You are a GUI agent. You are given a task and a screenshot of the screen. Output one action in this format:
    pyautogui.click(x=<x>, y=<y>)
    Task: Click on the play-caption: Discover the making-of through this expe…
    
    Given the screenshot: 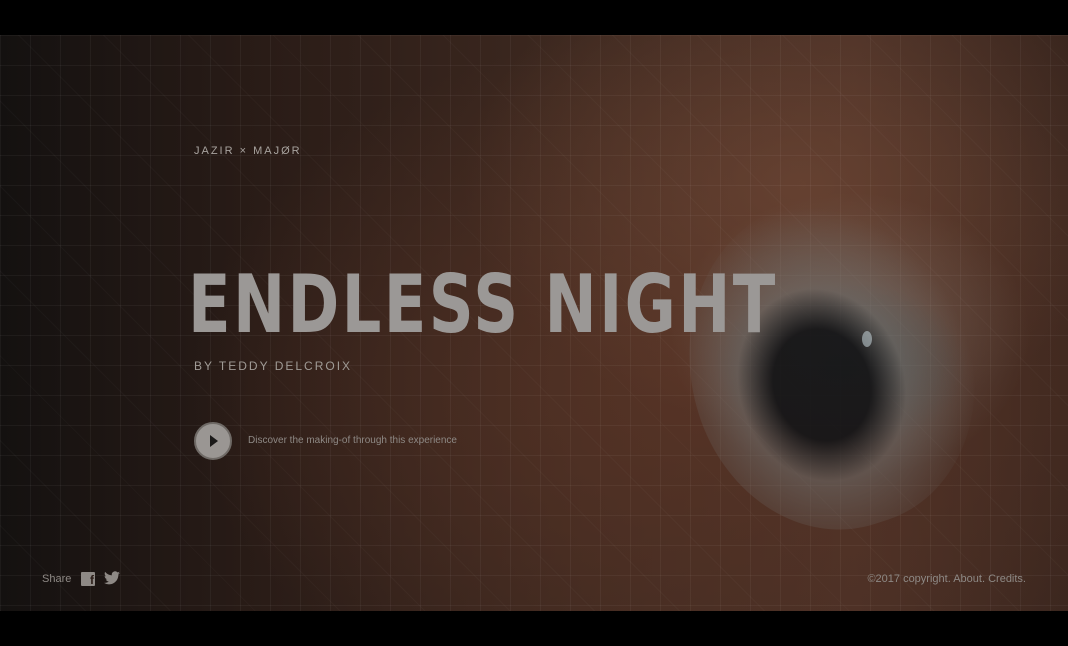 What is the action you would take?
    pyautogui.click(x=352, y=440)
    